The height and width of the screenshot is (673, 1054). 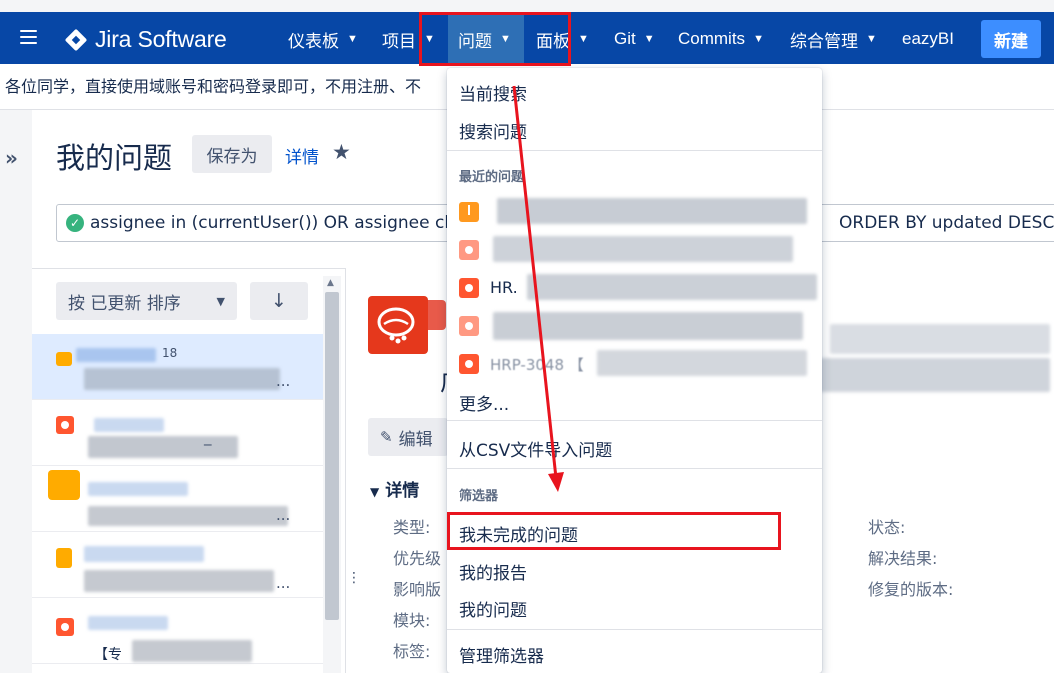 What do you see at coordinates (1011, 39) in the screenshot?
I see `create-button: 新建` at bounding box center [1011, 39].